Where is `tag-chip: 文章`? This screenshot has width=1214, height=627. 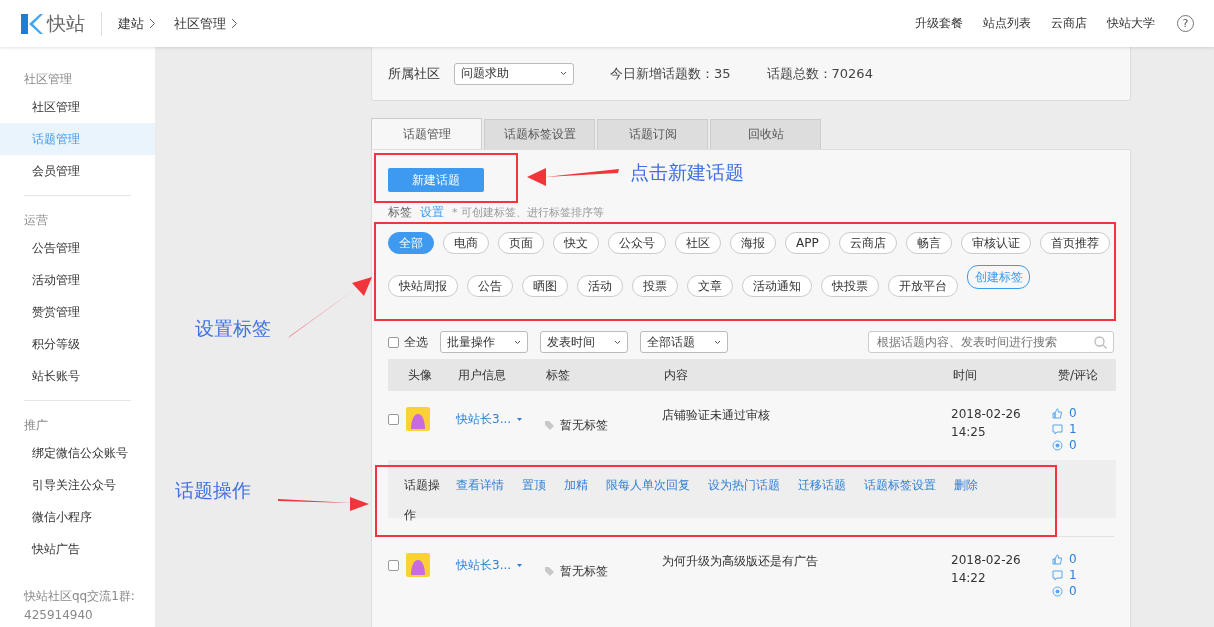 tag-chip: 文章 is located at coordinates (710, 286).